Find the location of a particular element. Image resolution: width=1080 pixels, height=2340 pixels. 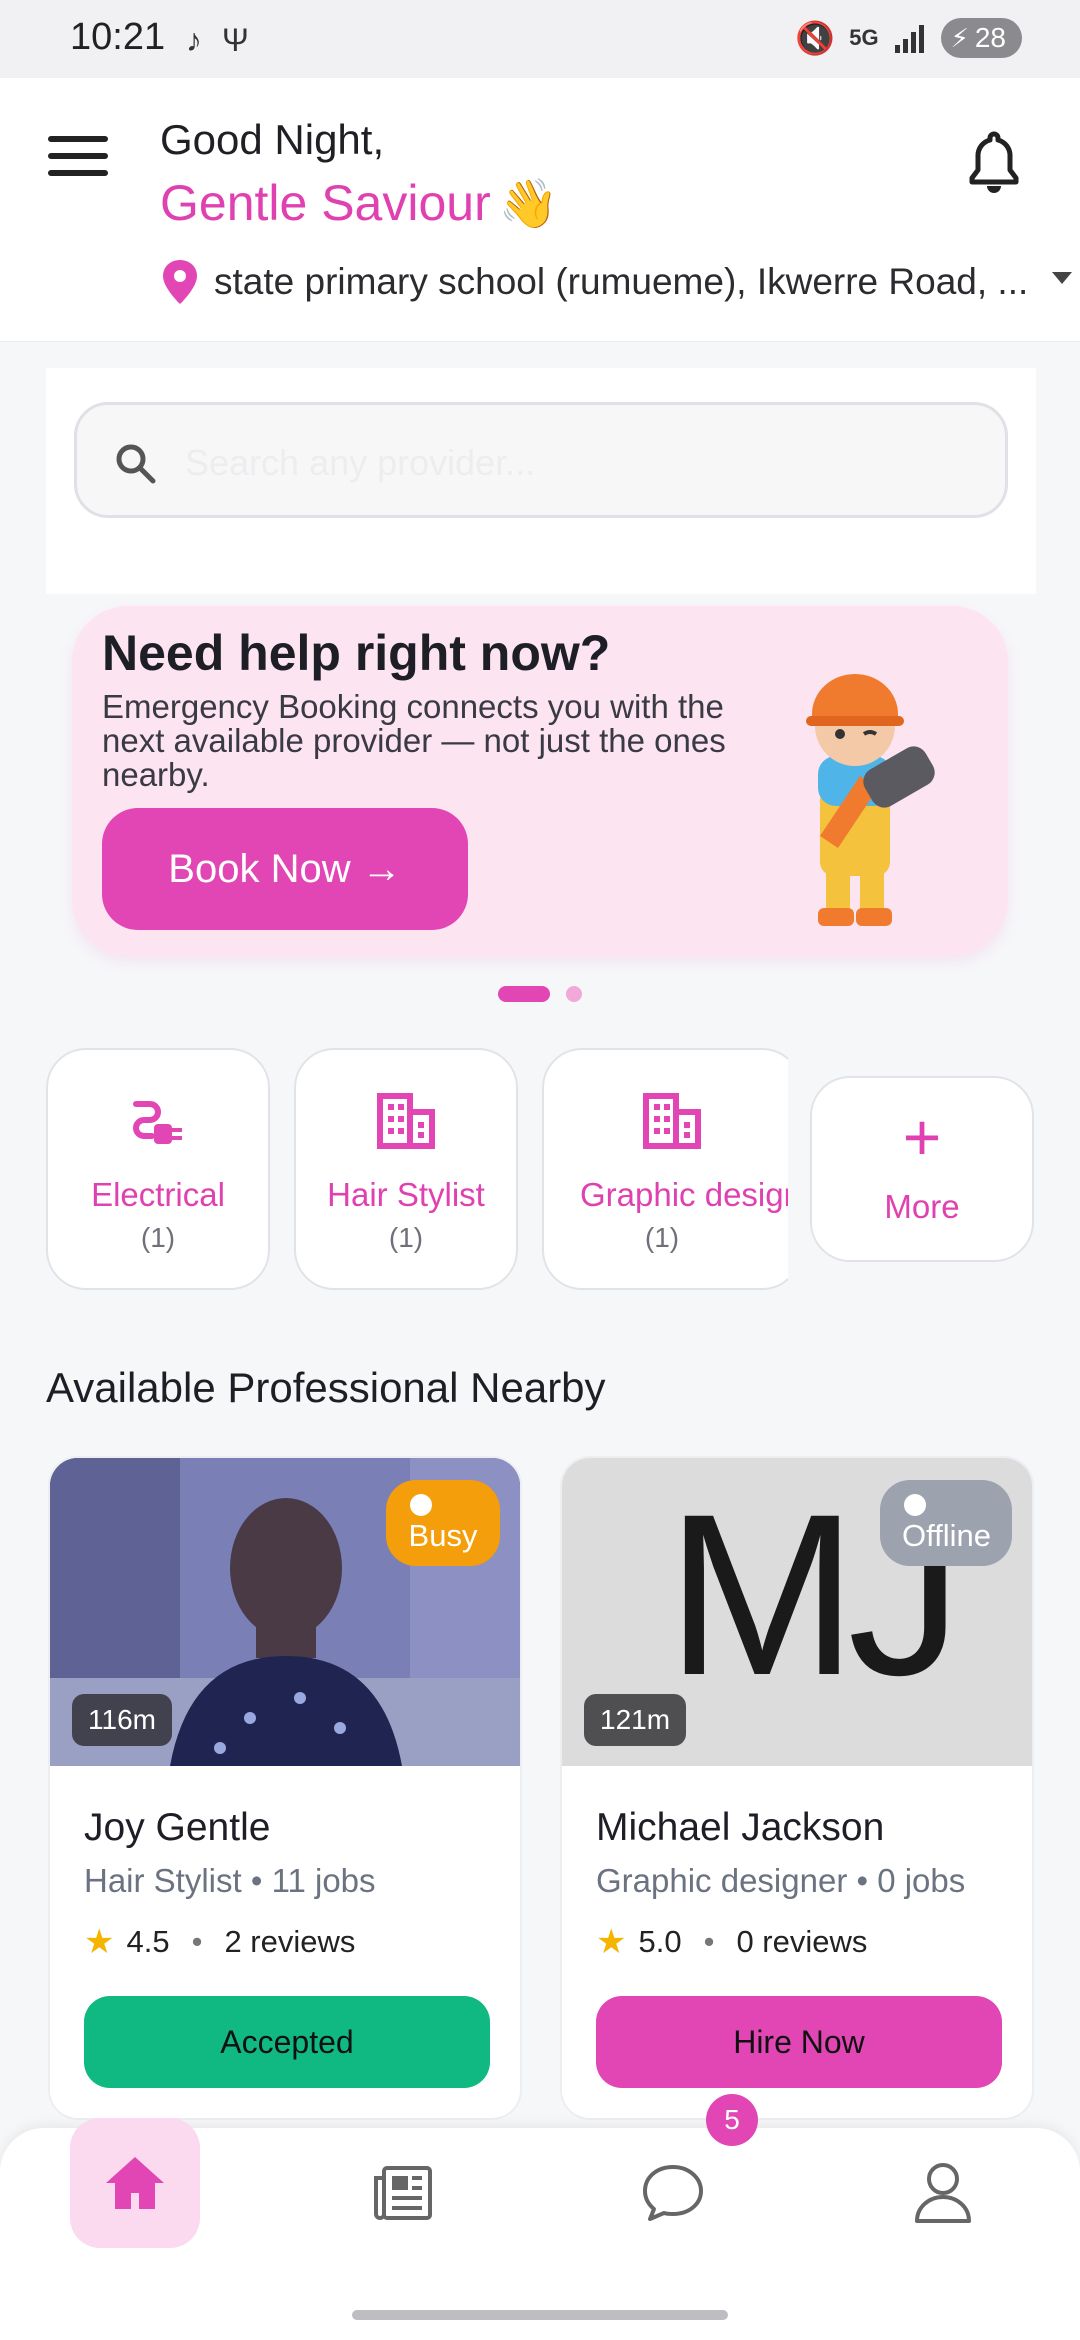

nav-profile is located at coordinates (943, 2193).